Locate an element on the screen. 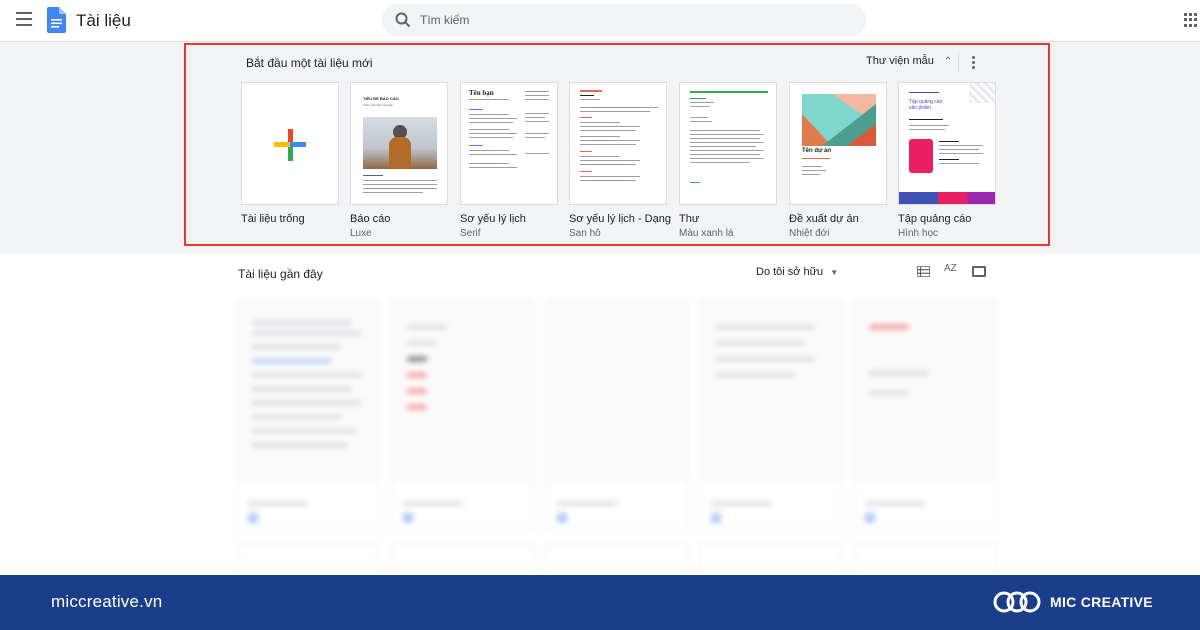 The width and height of the screenshot is (1200, 630). template-subtitle: Luxe is located at coordinates (361, 233).